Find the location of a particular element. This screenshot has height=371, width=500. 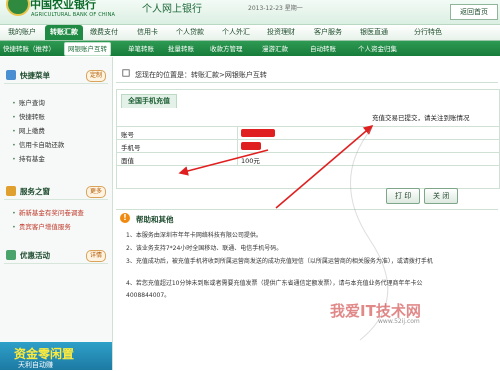

home-icon is located at coordinates (126, 73).